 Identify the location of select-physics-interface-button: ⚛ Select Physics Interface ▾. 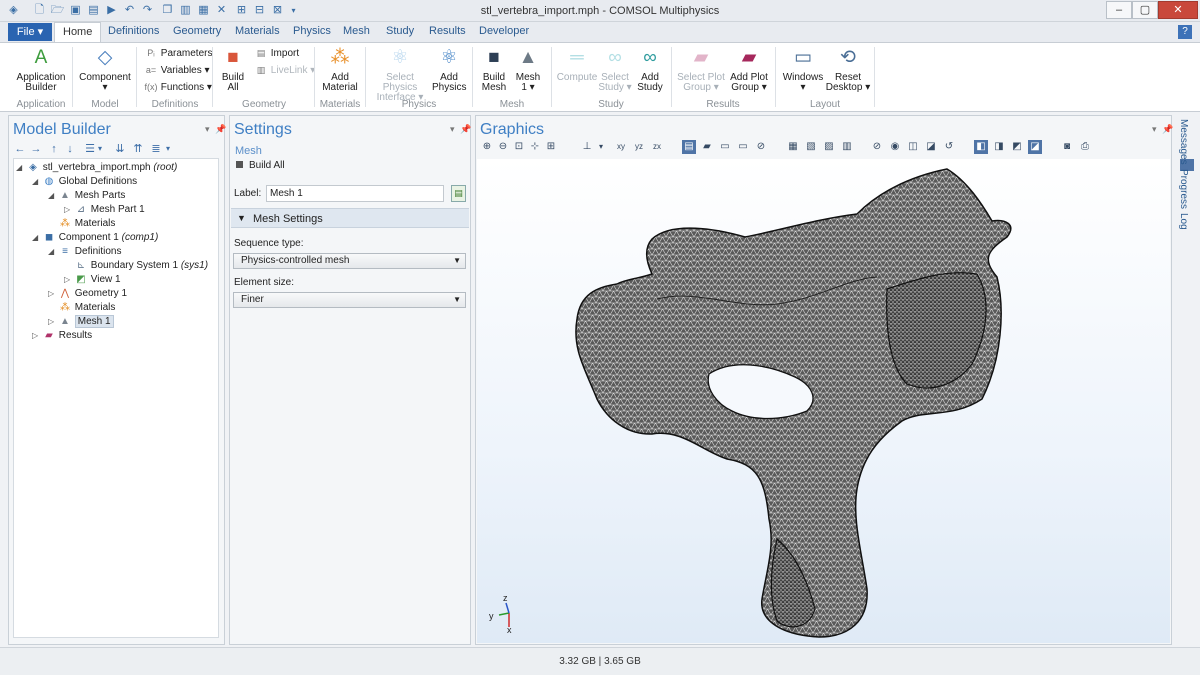
(400, 75).